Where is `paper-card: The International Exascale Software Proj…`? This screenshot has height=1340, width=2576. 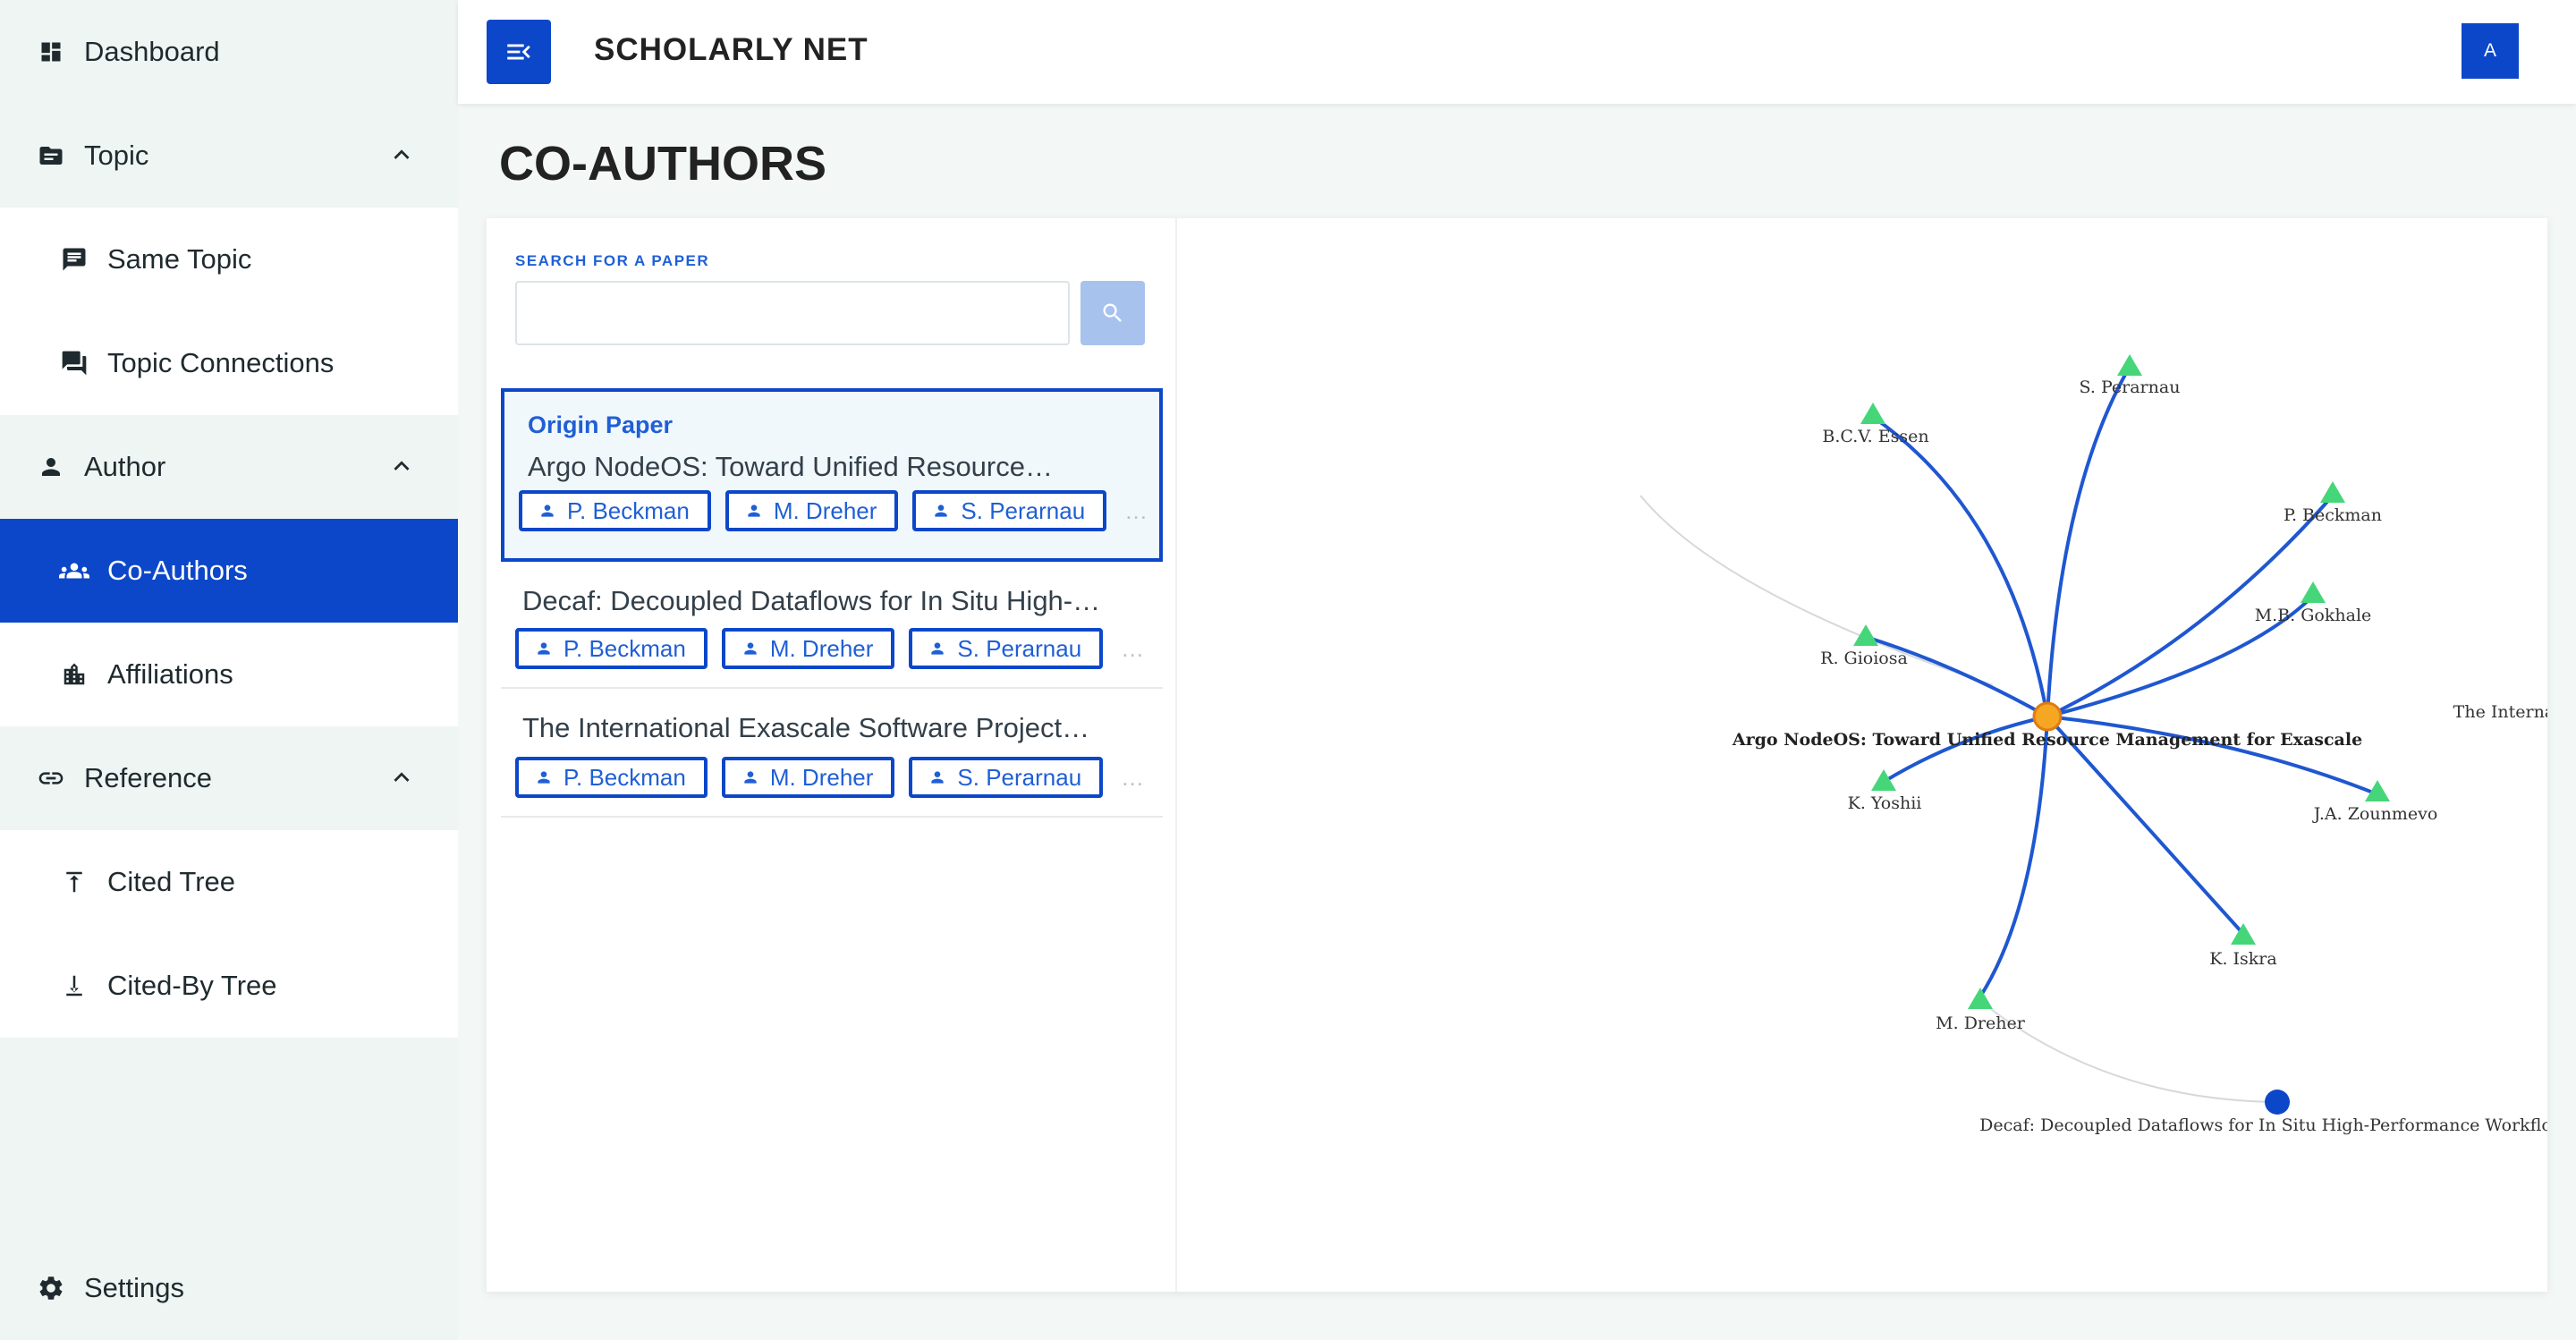
paper-card: The International Exascale Software Proj… is located at coordinates (832, 753).